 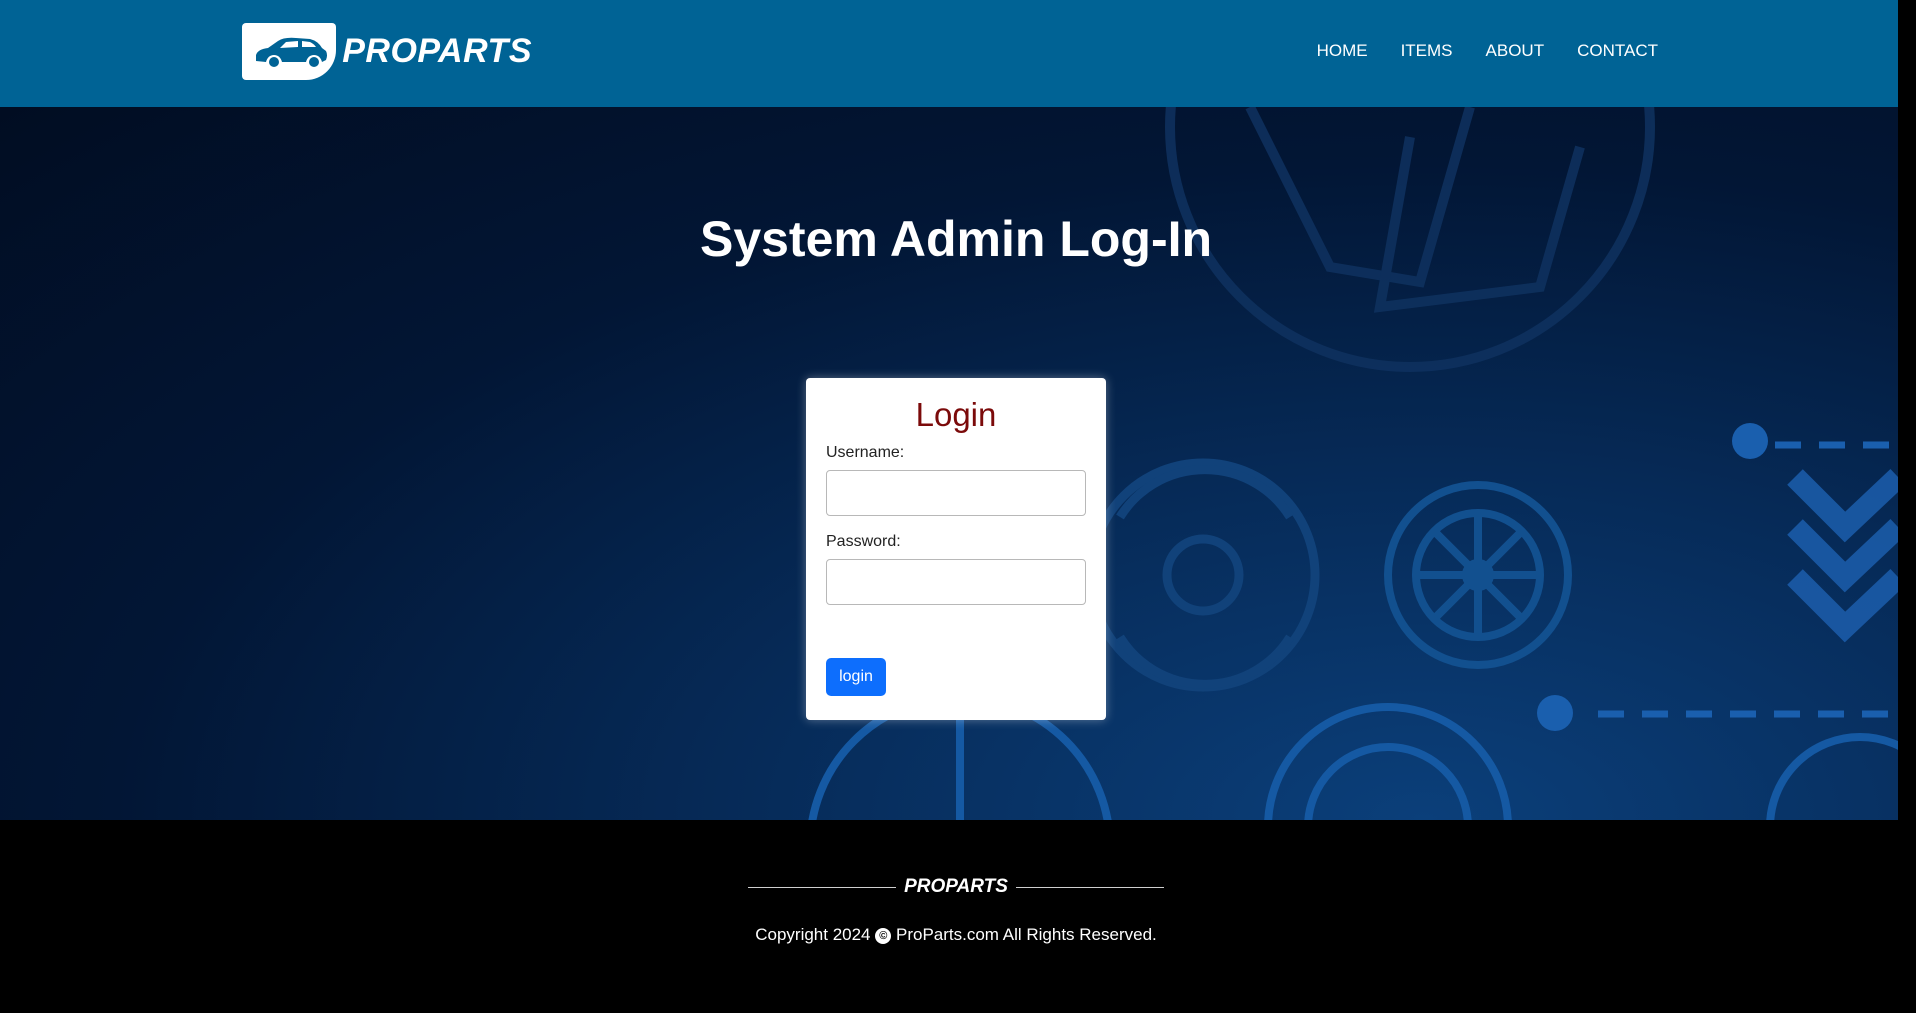 I want to click on brand-logo: PROPARTS, so click(x=387, y=51).